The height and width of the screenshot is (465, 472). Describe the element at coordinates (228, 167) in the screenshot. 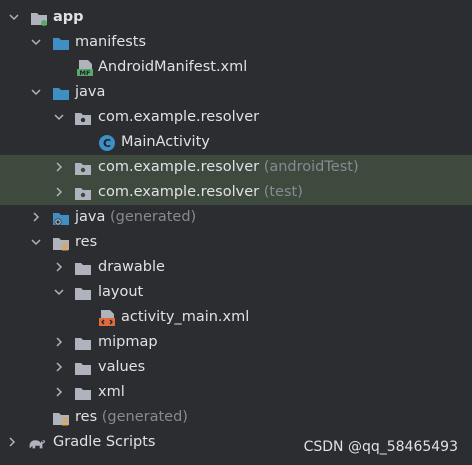

I see `tree-node-label: com.example.resolver (androidTest)` at that location.